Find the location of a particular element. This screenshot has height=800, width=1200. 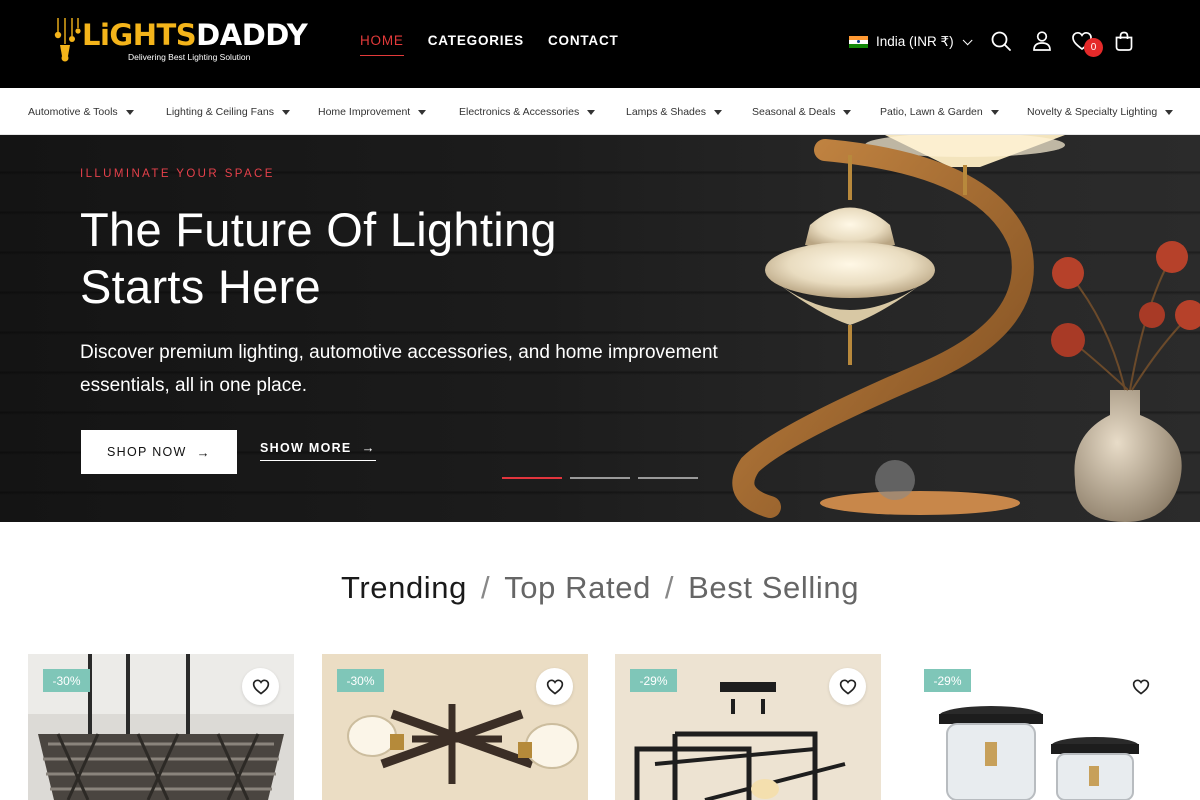

nav-contact: CONTACT is located at coordinates (583, 44).